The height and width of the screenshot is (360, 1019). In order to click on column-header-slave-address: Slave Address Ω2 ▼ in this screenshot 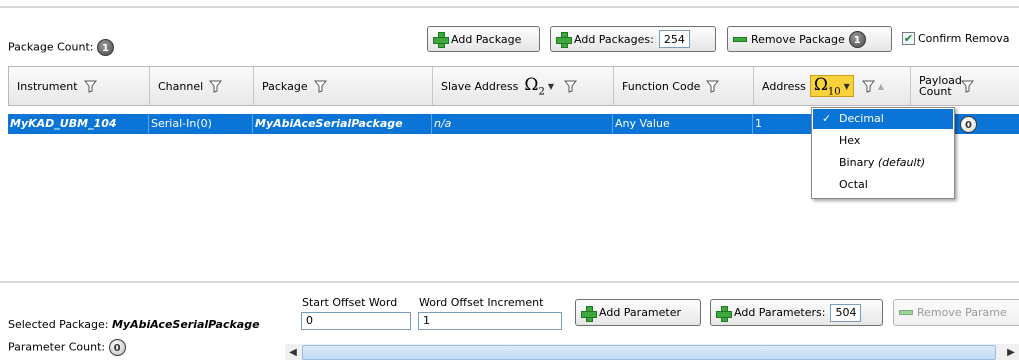, I will do `click(523, 86)`.